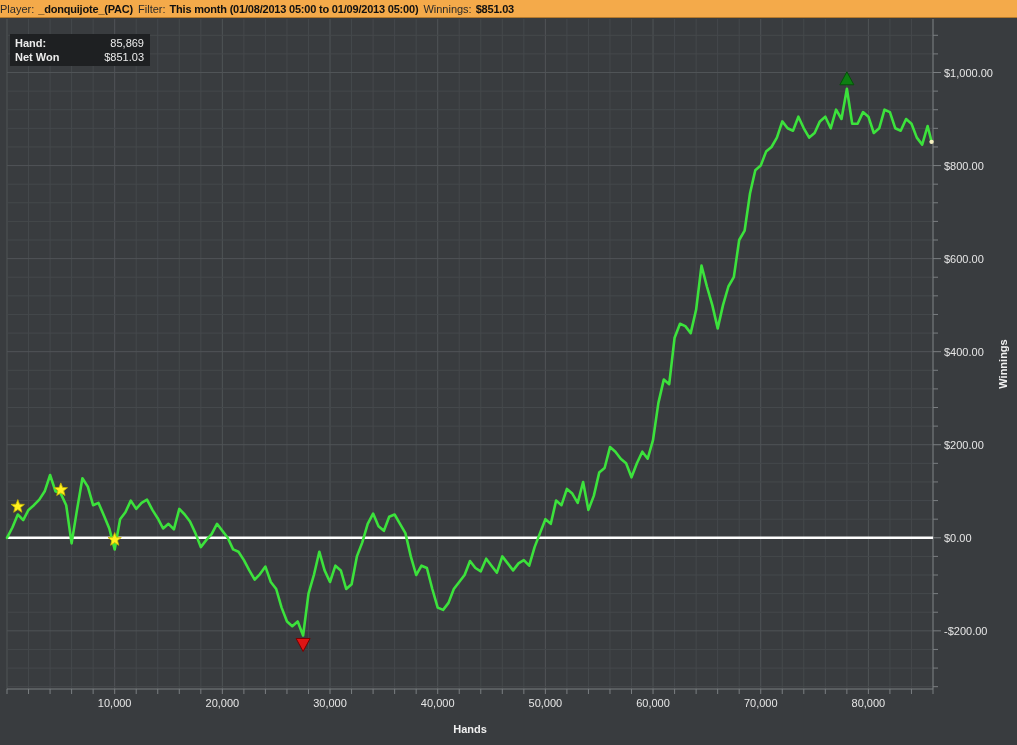  What do you see at coordinates (545, 703) in the screenshot?
I see `x-tick-label: 50,000` at bounding box center [545, 703].